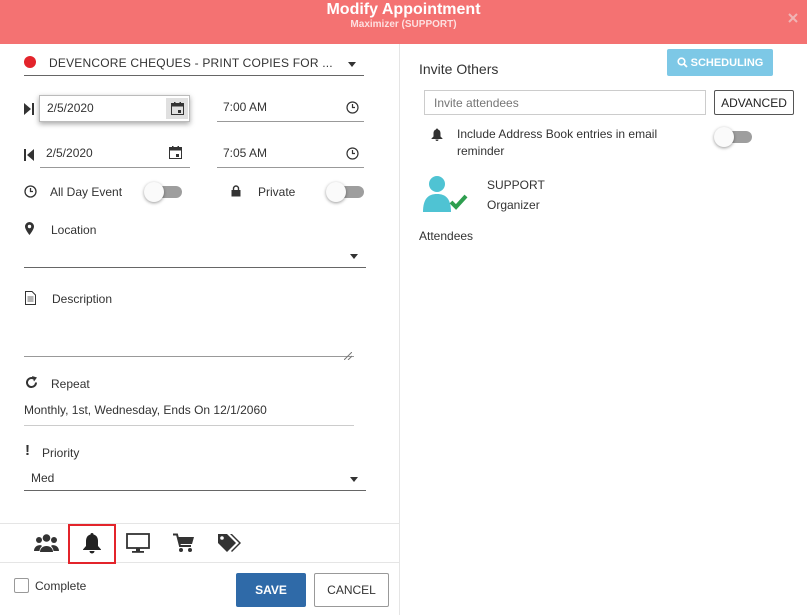 This screenshot has width=807, height=615. Describe the element at coordinates (21, 585) in the screenshot. I see `complete-checkbox` at that location.